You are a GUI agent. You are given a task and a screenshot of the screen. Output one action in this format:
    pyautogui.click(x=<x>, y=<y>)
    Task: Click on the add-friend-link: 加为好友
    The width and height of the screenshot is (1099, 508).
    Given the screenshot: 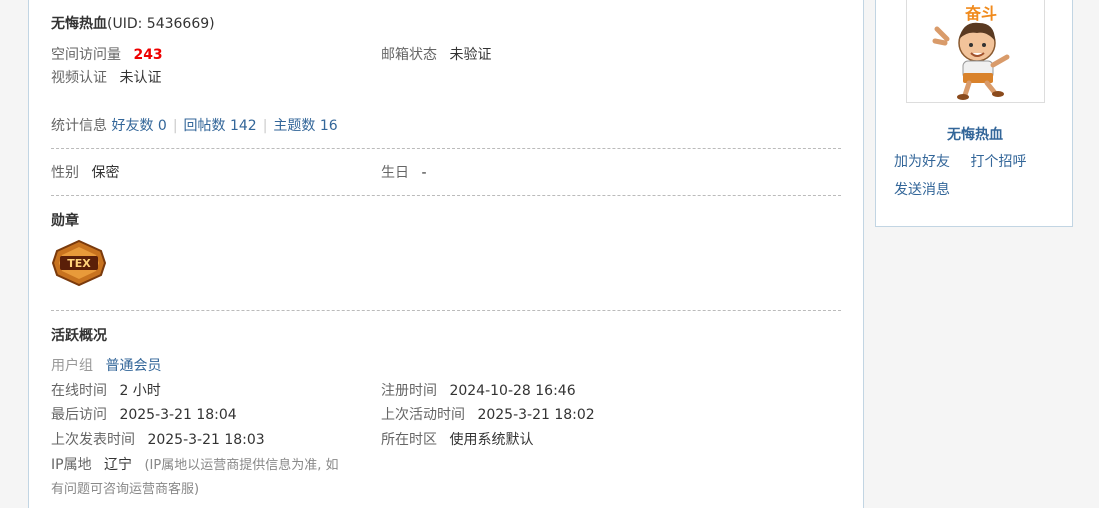 What is the action you would take?
    pyautogui.click(x=922, y=162)
    